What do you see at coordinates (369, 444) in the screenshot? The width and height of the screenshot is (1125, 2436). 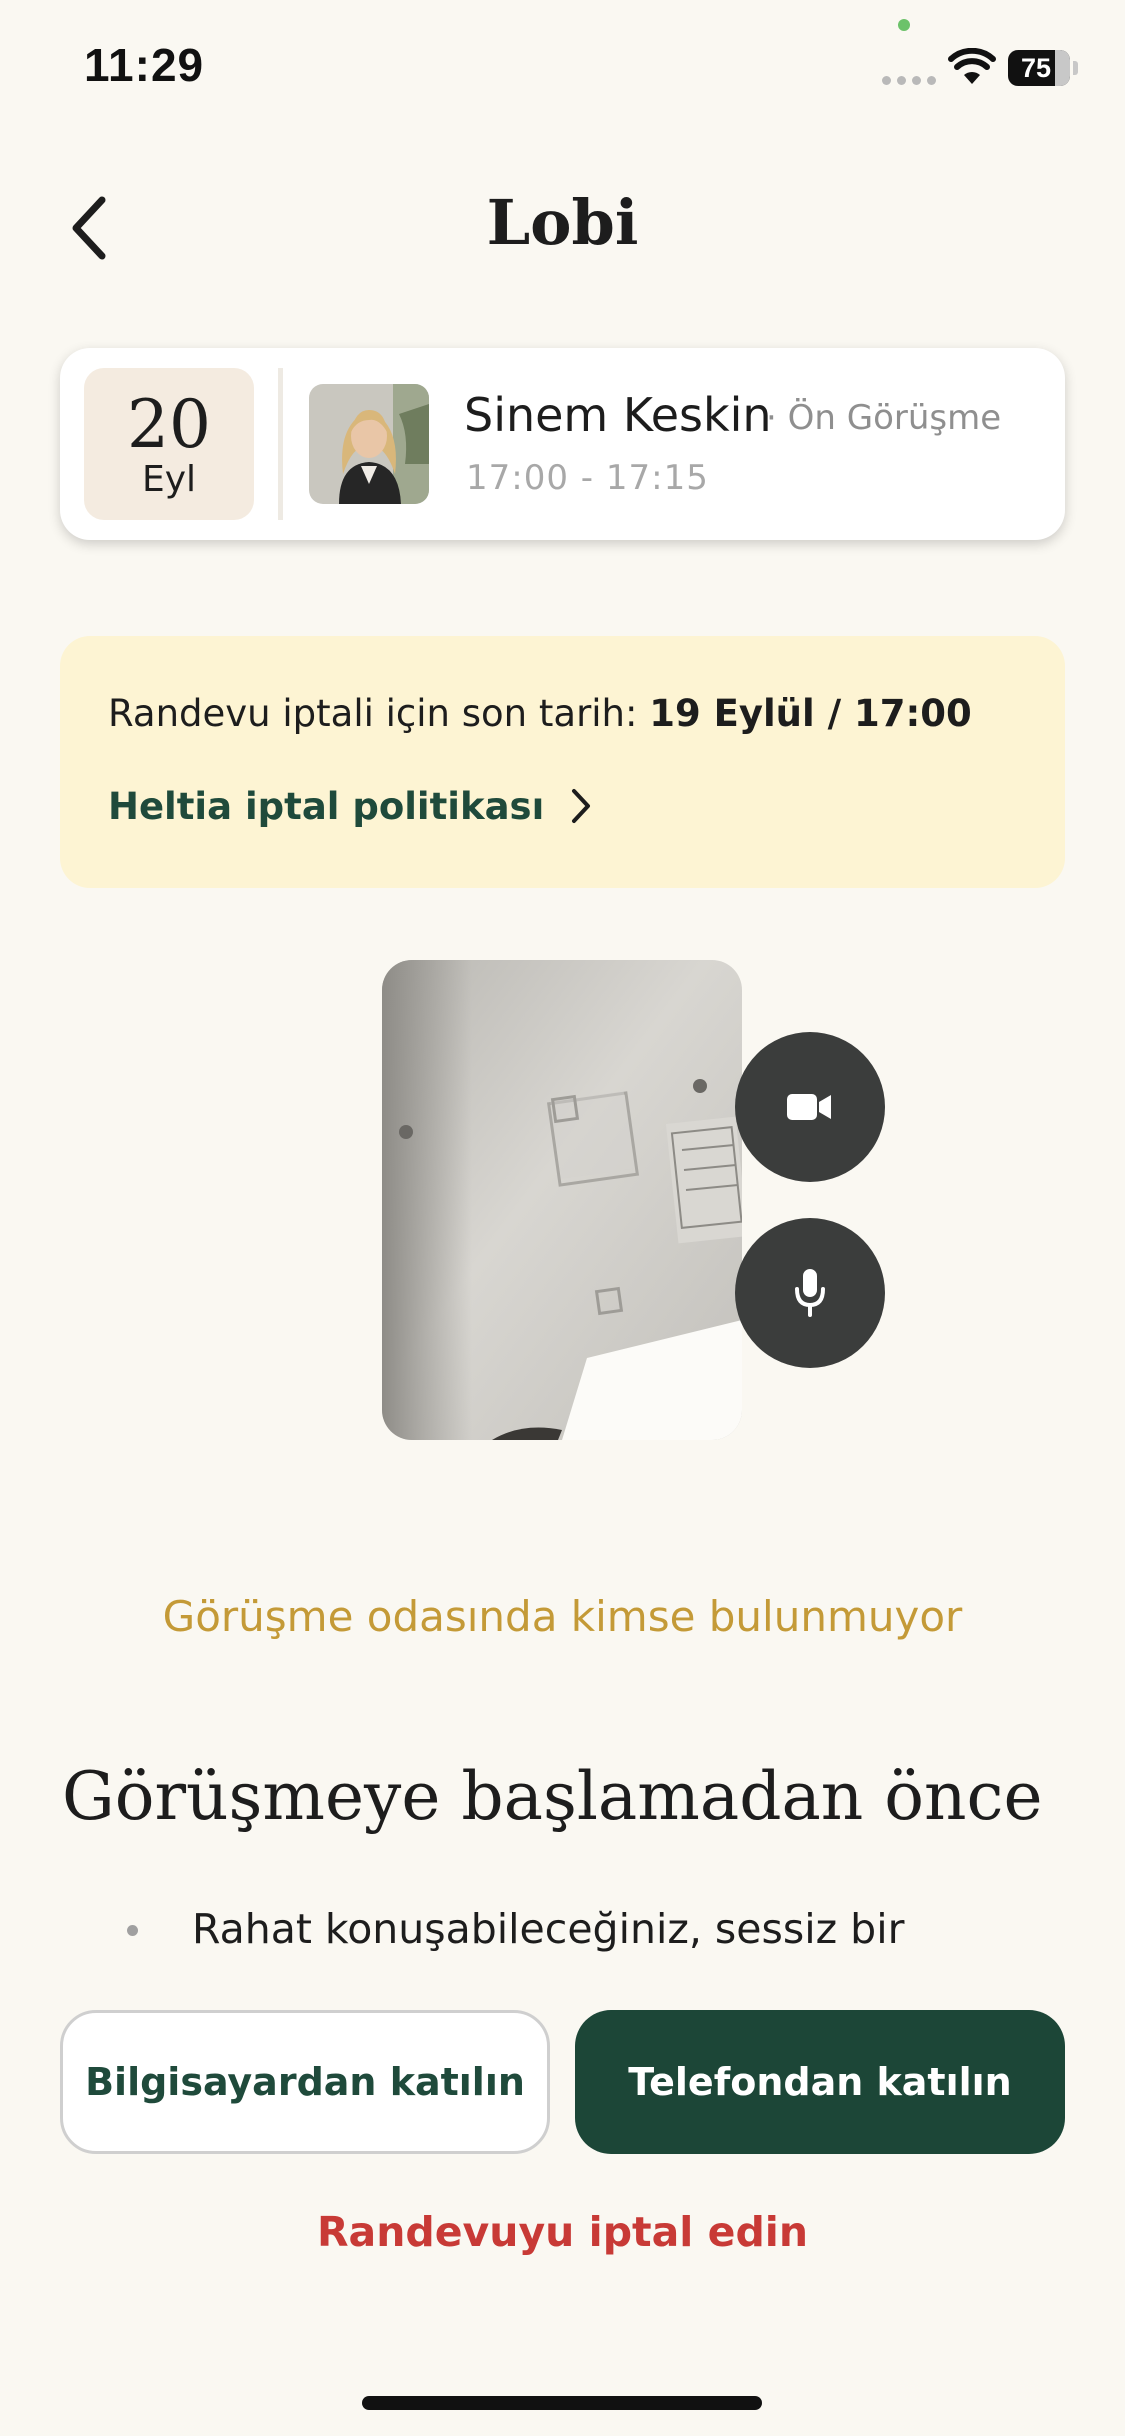 I see `avatar` at bounding box center [369, 444].